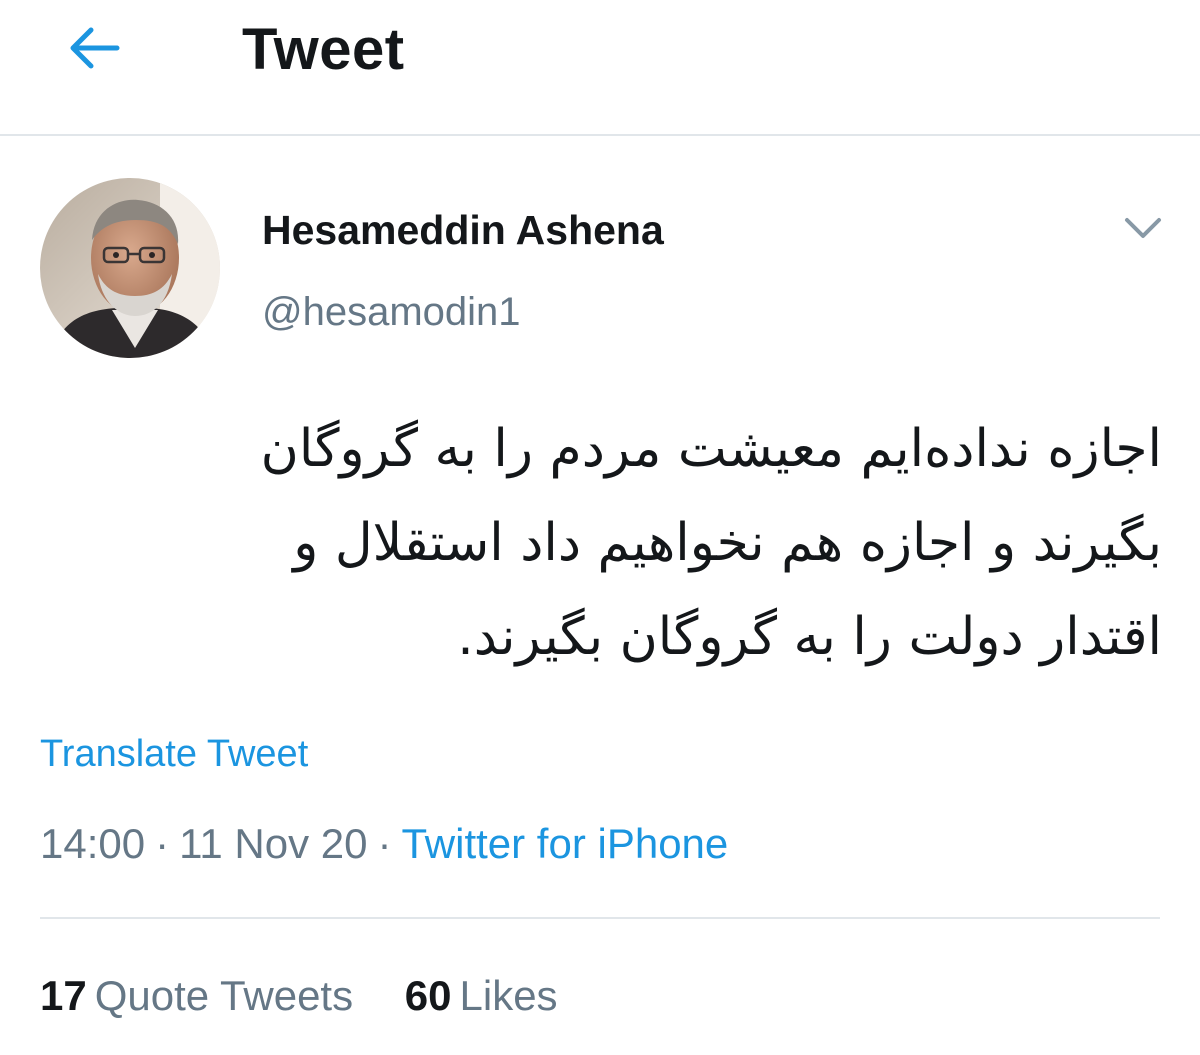 This screenshot has height=1055, width=1200. What do you see at coordinates (391, 312) in the screenshot?
I see `author-handle: @hesamodin1` at bounding box center [391, 312].